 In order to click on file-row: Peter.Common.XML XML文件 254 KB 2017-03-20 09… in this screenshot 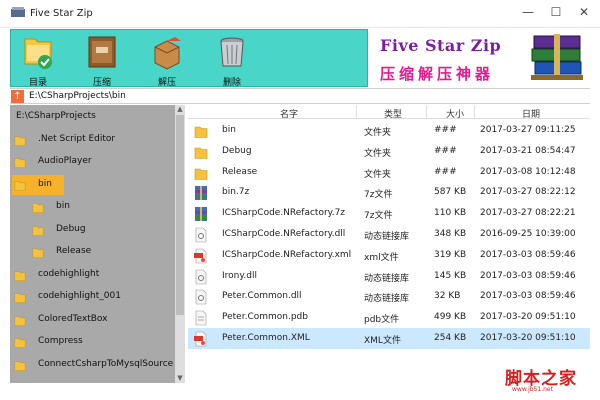, I will do `click(389, 338)`.